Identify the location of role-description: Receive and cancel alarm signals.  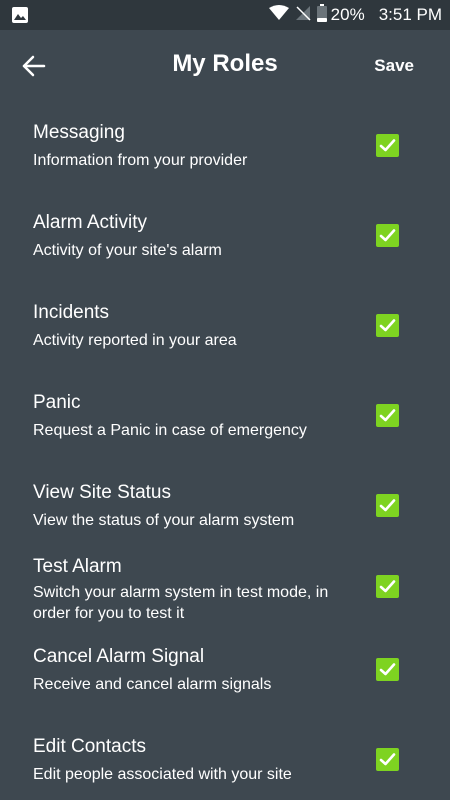
(152, 684).